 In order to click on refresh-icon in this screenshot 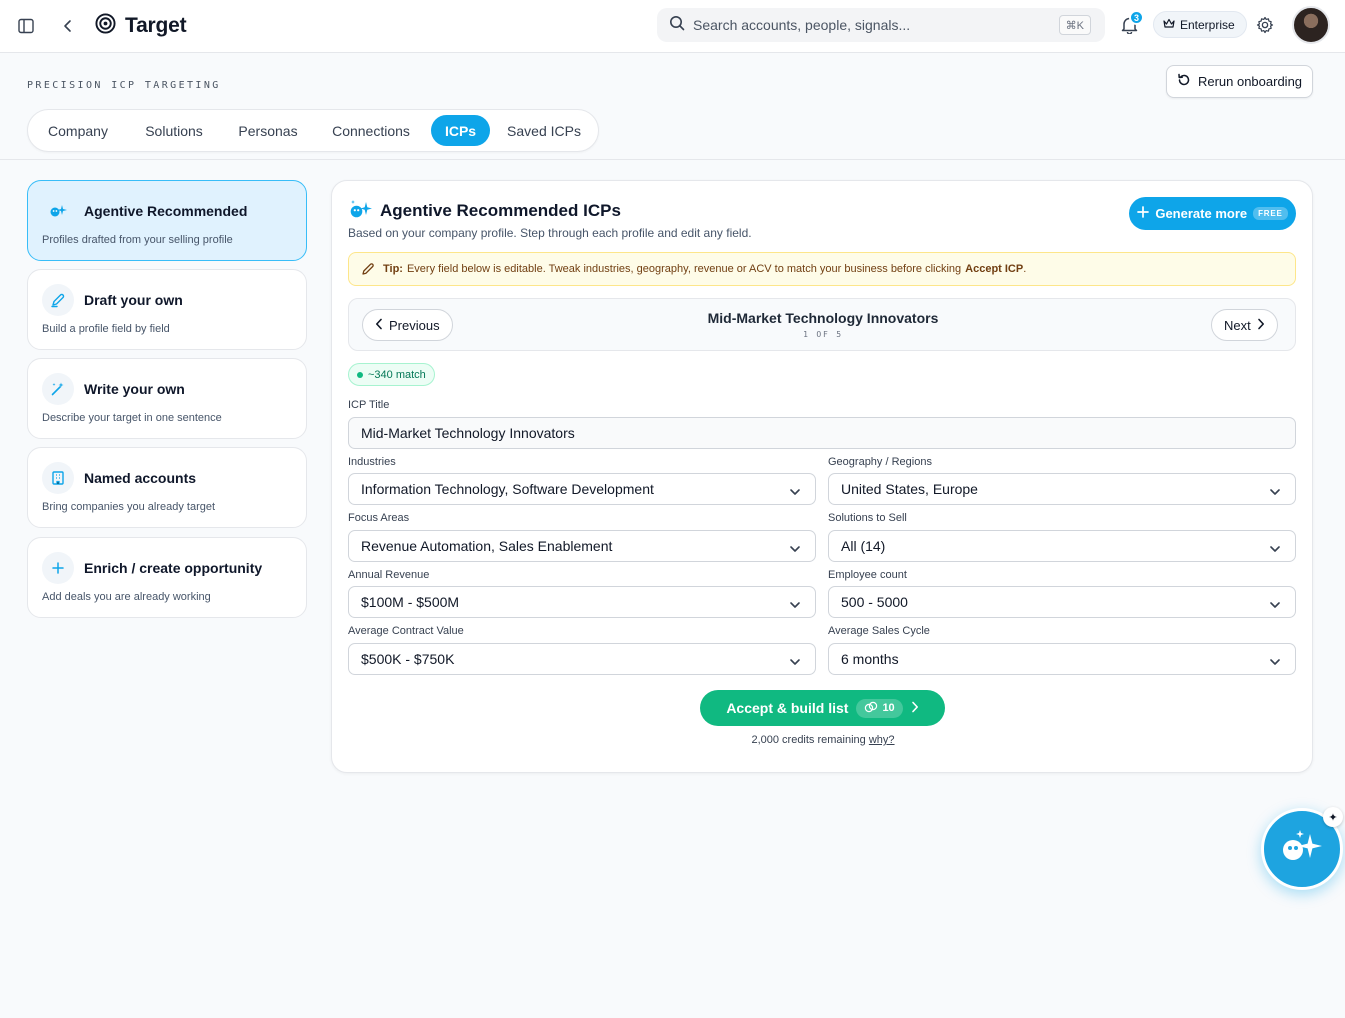, I will do `click(1184, 81)`.